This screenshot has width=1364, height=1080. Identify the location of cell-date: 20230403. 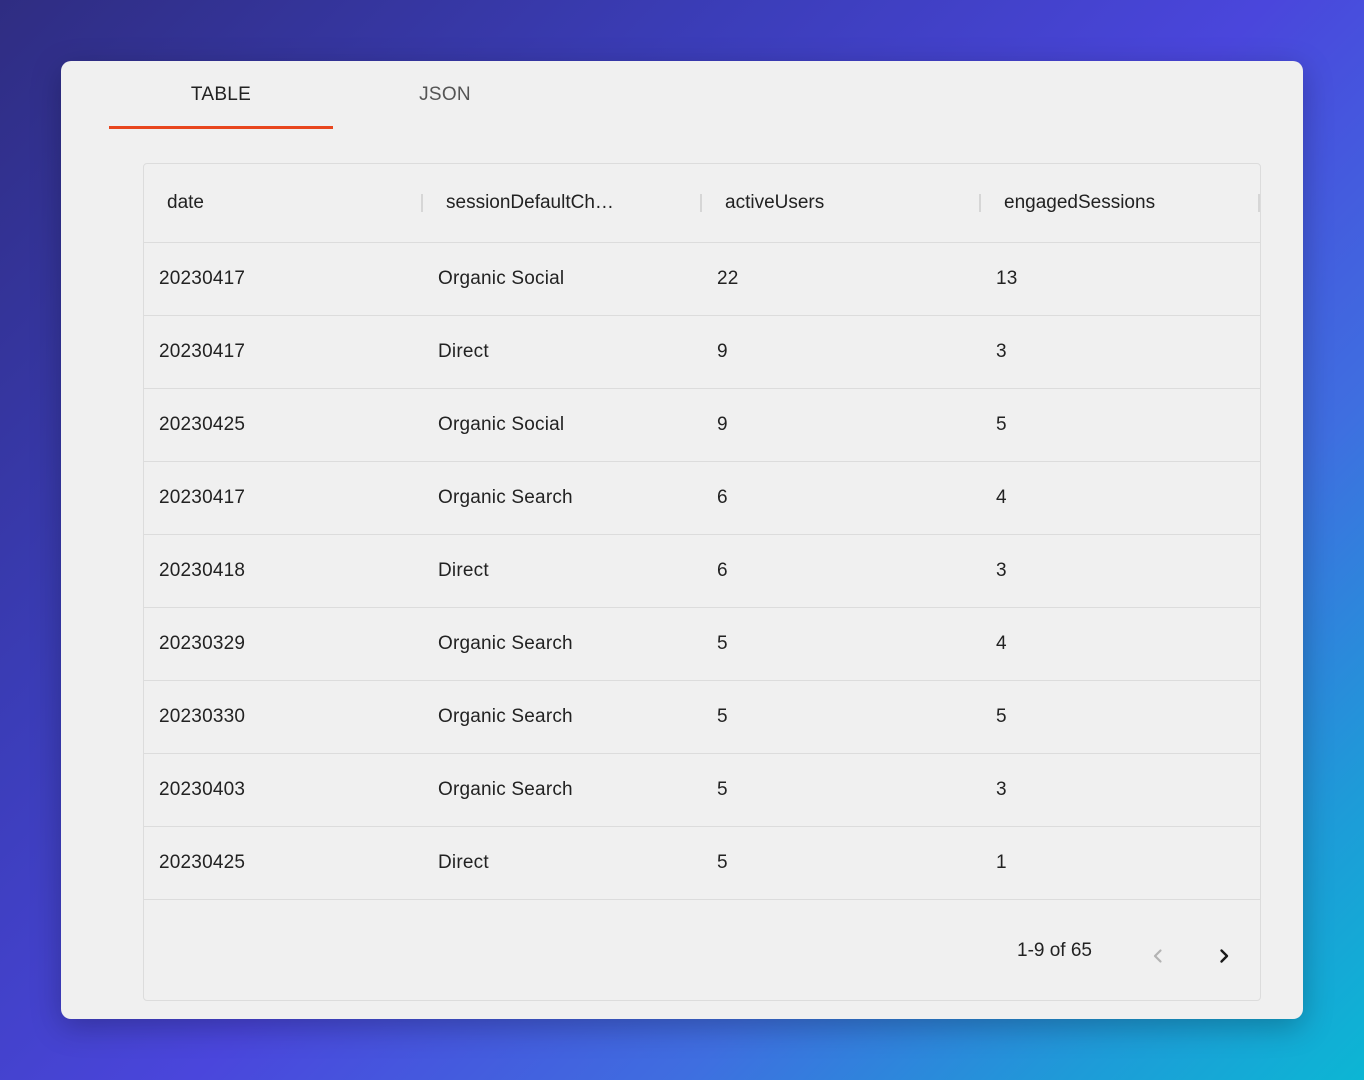
(202, 789).